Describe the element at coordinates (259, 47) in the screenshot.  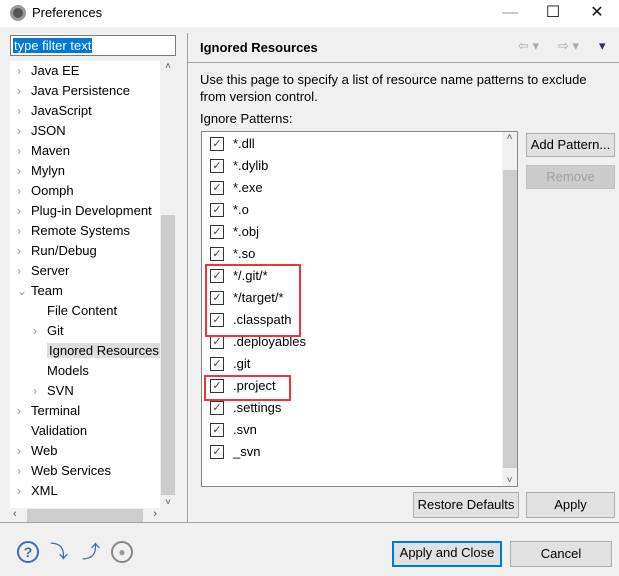
I see `page-title: Ignored Resources` at that location.